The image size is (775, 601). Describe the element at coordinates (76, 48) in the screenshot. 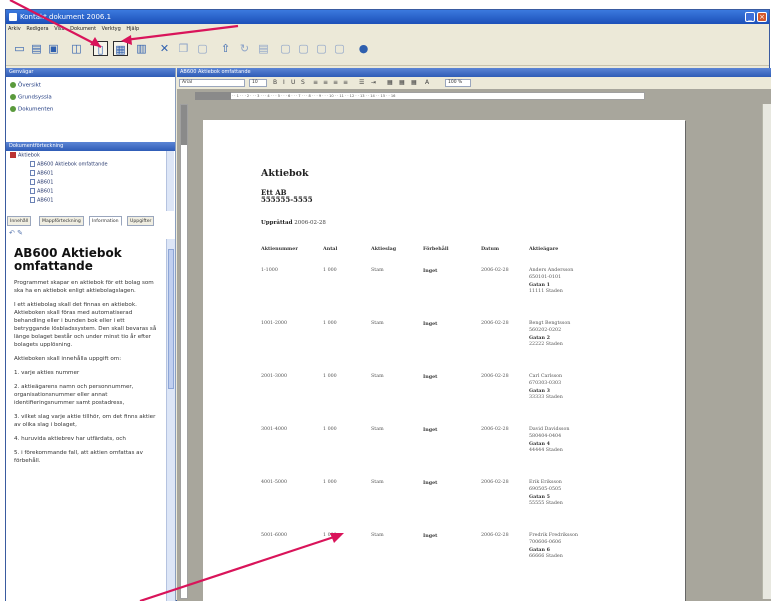

I see `print-preview-icon: ◫` at that location.